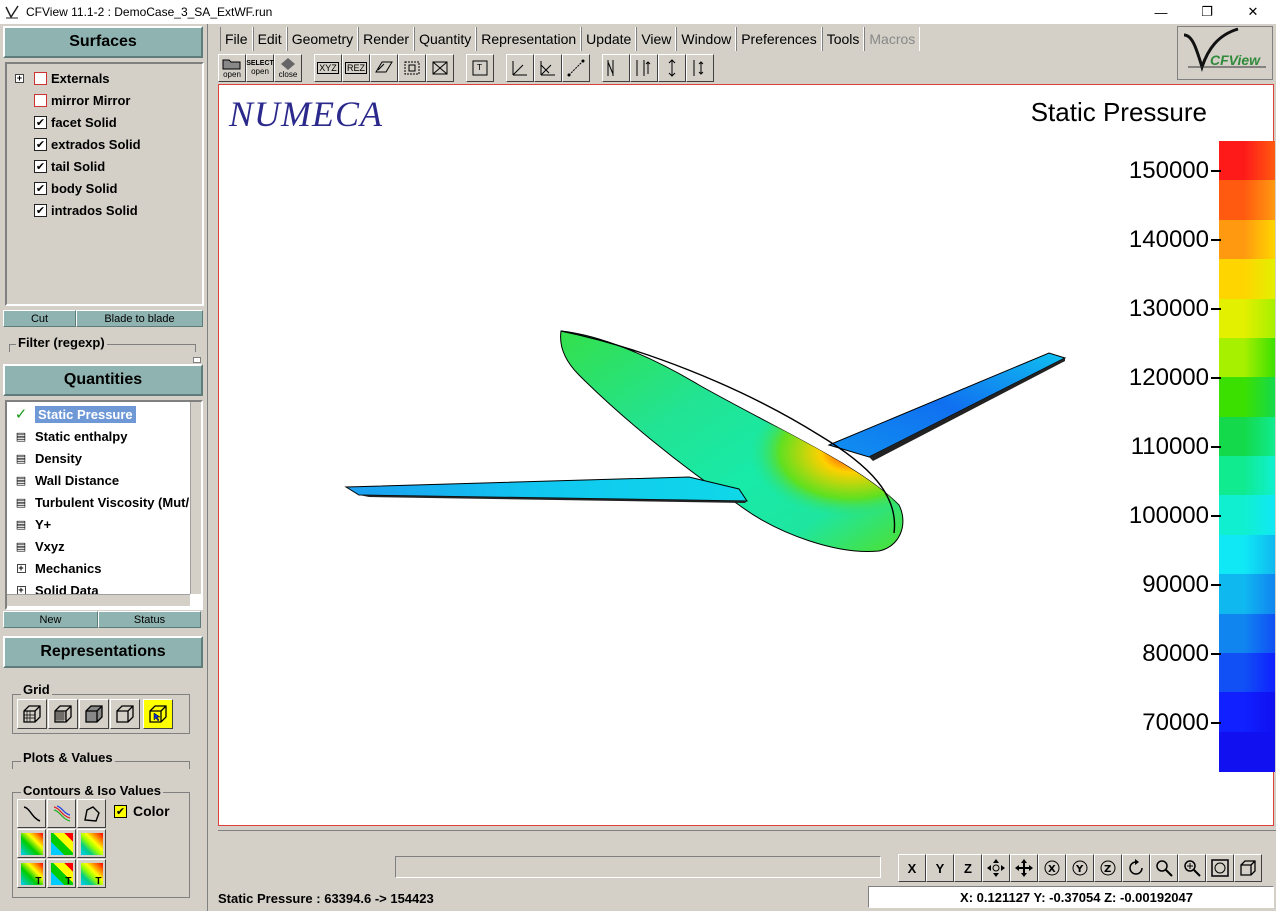  I want to click on smooth-contour-text-button: T, so click(31, 873).